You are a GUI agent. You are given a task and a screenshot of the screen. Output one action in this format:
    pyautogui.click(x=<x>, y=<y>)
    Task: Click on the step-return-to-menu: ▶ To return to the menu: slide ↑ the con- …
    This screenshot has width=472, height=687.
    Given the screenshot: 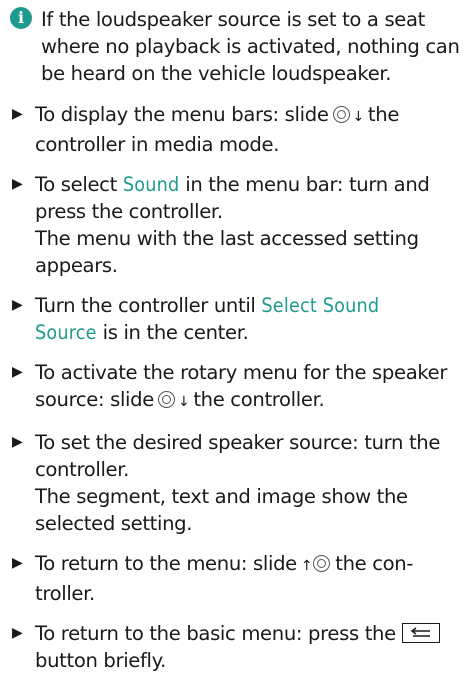 What is the action you would take?
    pyautogui.click(x=238, y=578)
    